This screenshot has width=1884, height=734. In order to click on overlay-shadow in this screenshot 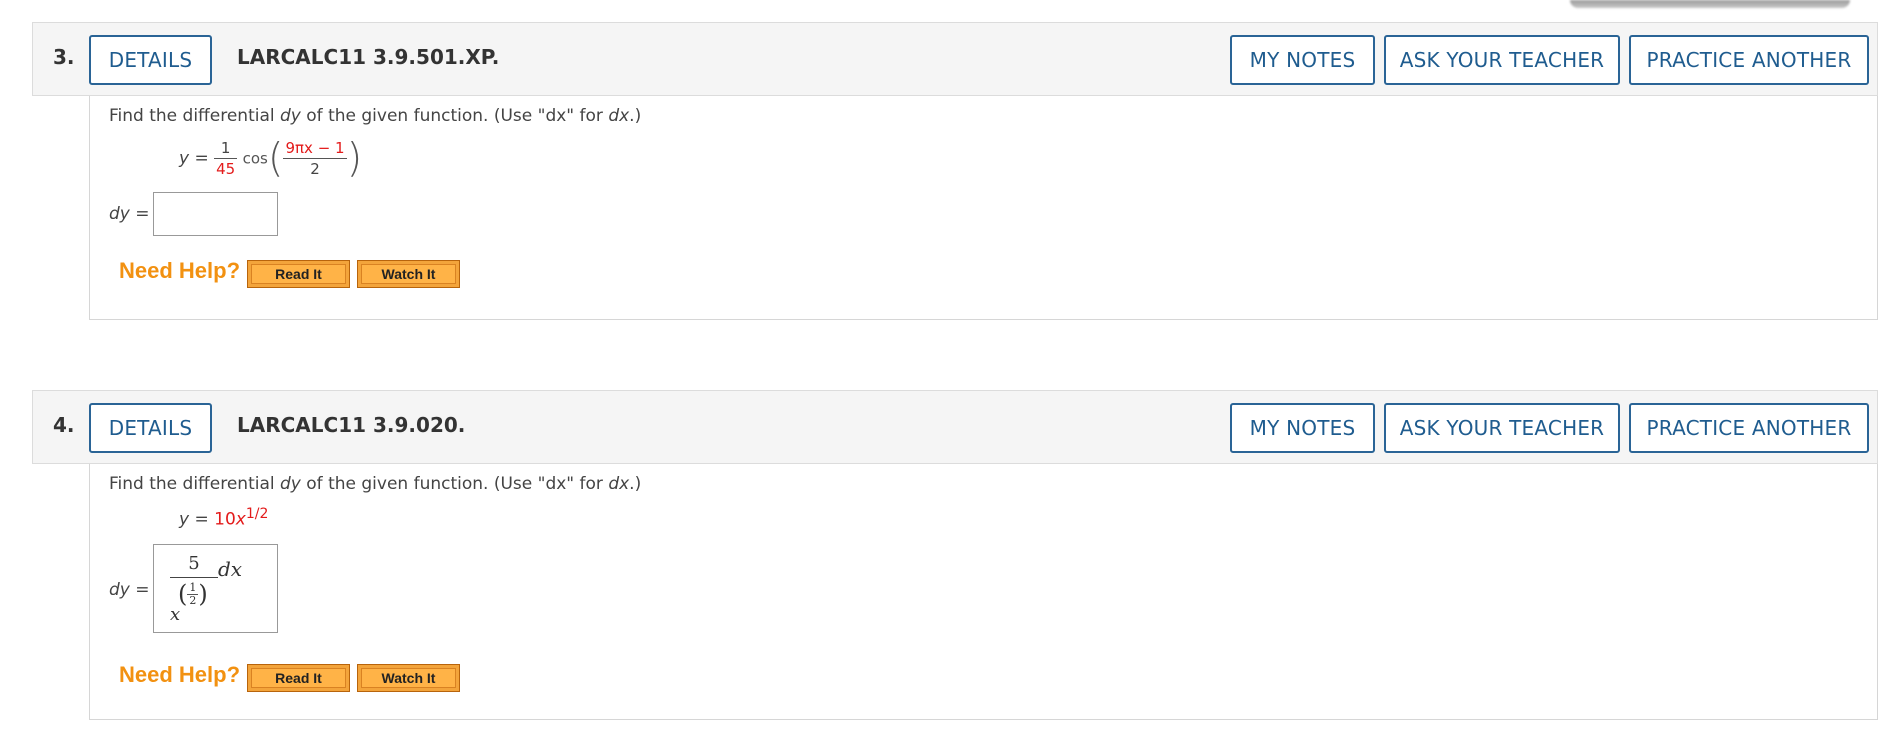, I will do `click(1710, 4)`.